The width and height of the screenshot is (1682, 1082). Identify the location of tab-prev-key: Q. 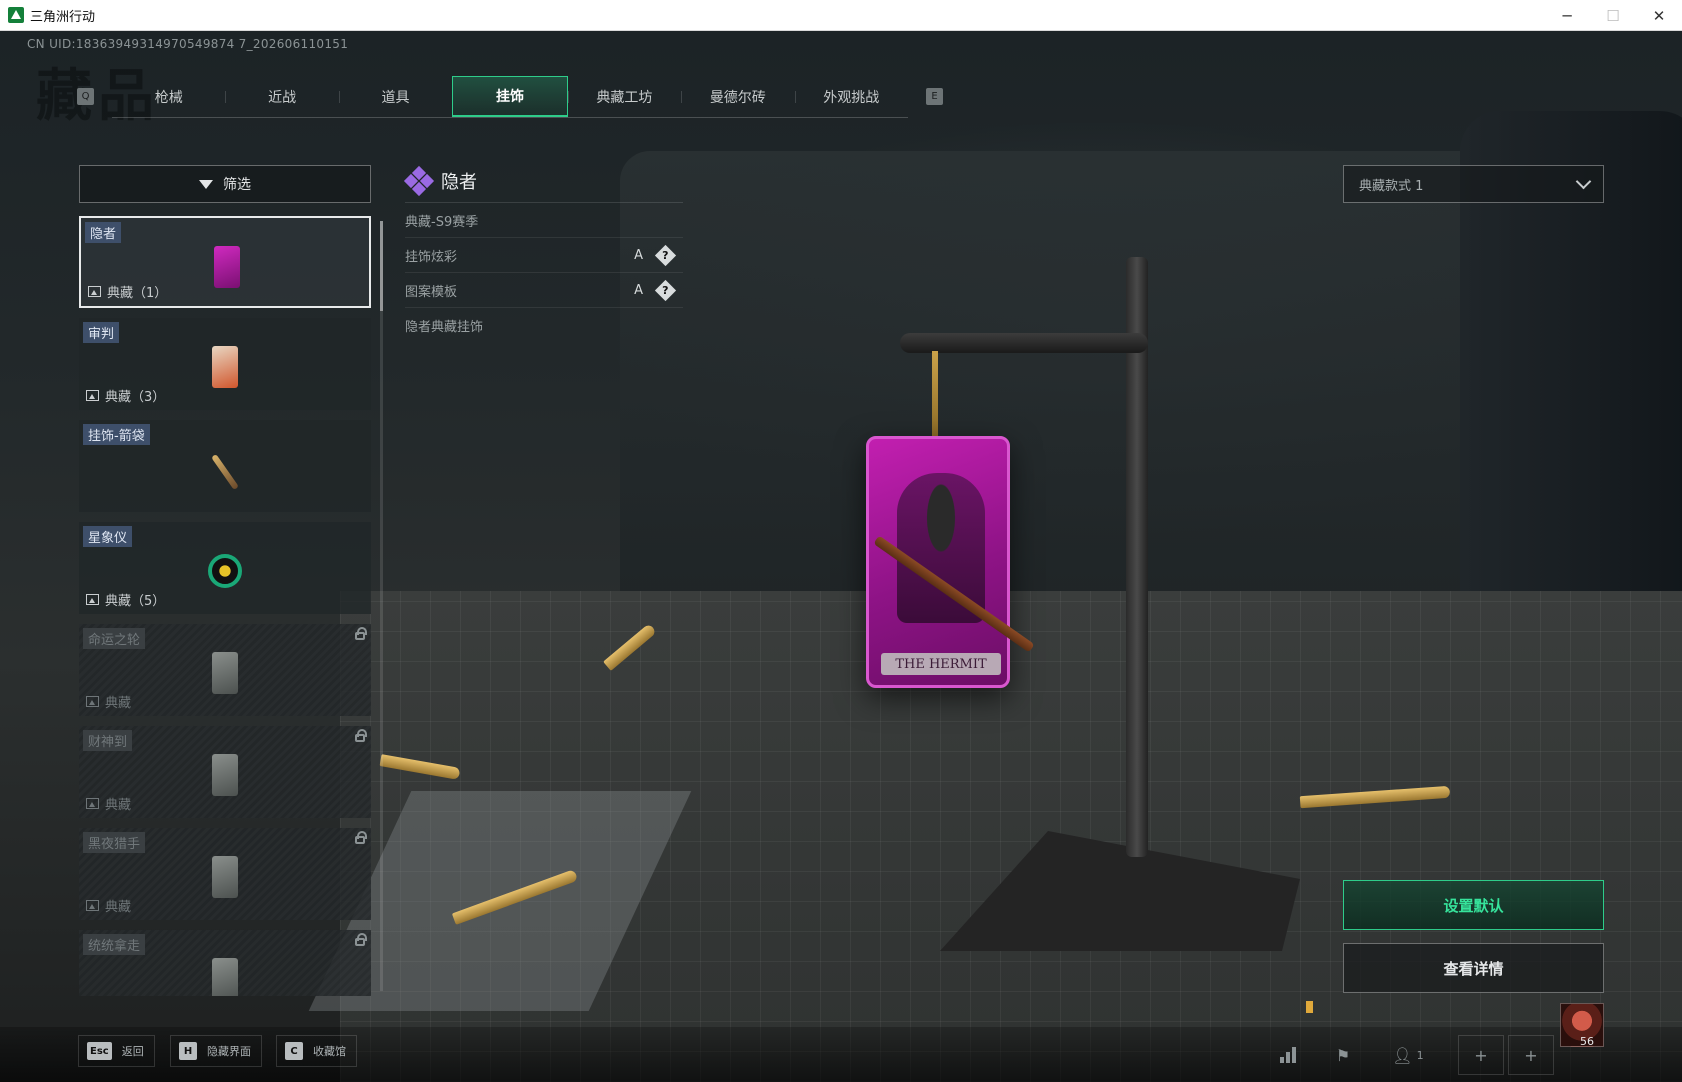
(85, 96).